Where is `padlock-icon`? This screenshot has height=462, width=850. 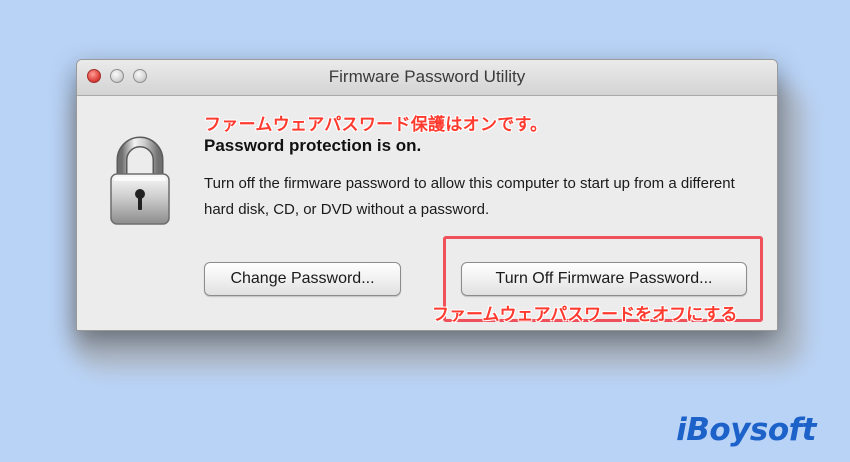 padlock-icon is located at coordinates (140, 180).